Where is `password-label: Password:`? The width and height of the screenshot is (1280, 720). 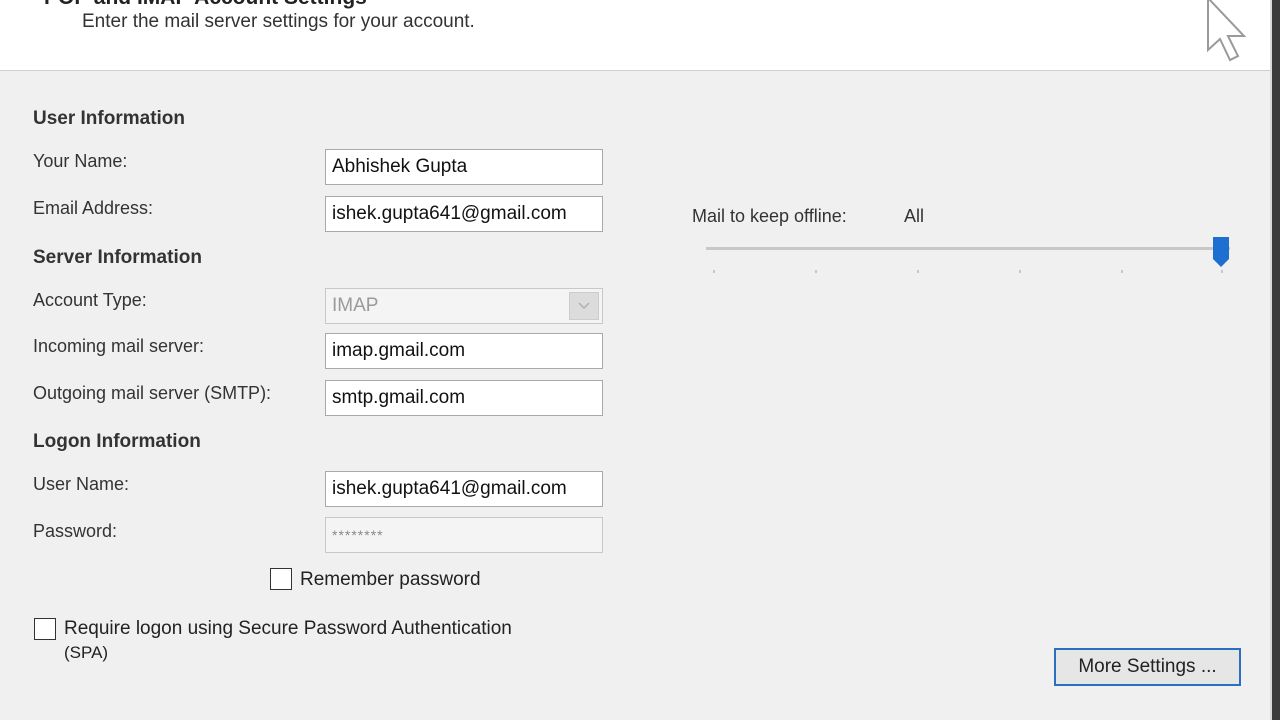
password-label: Password: is located at coordinates (75, 531).